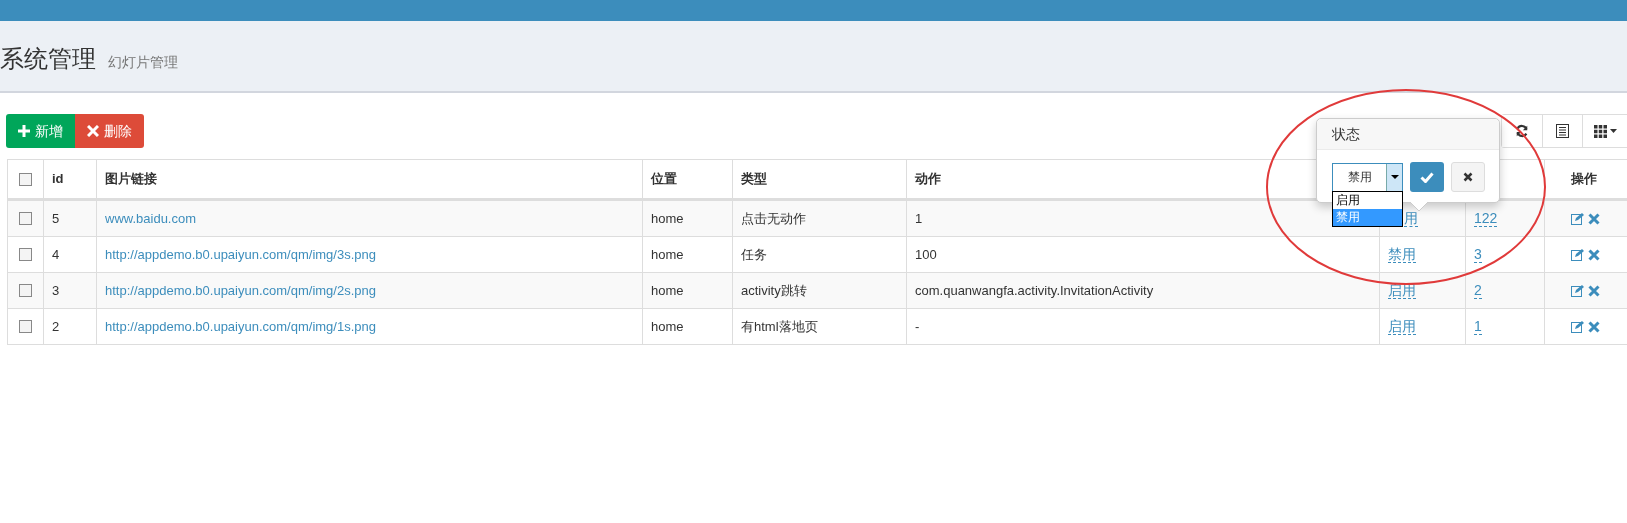 The image size is (1627, 523). Describe the element at coordinates (109, 131) in the screenshot. I see `delete-button: 删除` at that location.